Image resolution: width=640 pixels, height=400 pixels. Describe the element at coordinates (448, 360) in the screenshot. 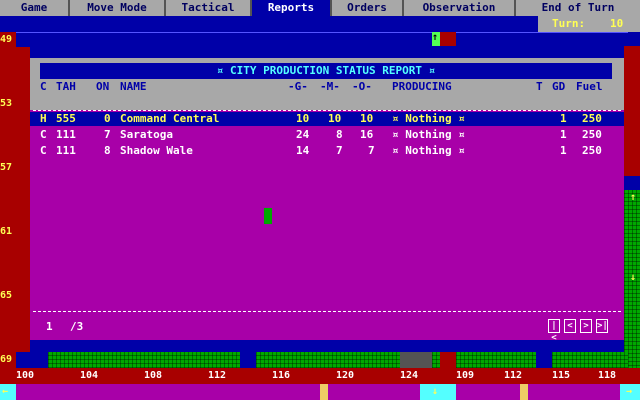

I see `map-bottom-red-tile` at that location.